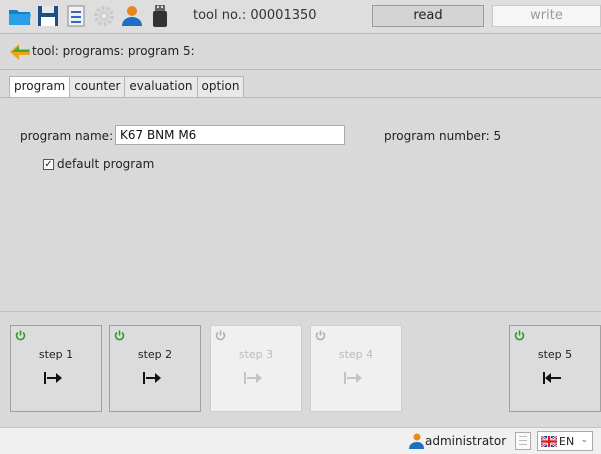 The image size is (601, 454). What do you see at coordinates (300, 440) in the screenshot?
I see `status-bar: administrator EN ⌄` at bounding box center [300, 440].